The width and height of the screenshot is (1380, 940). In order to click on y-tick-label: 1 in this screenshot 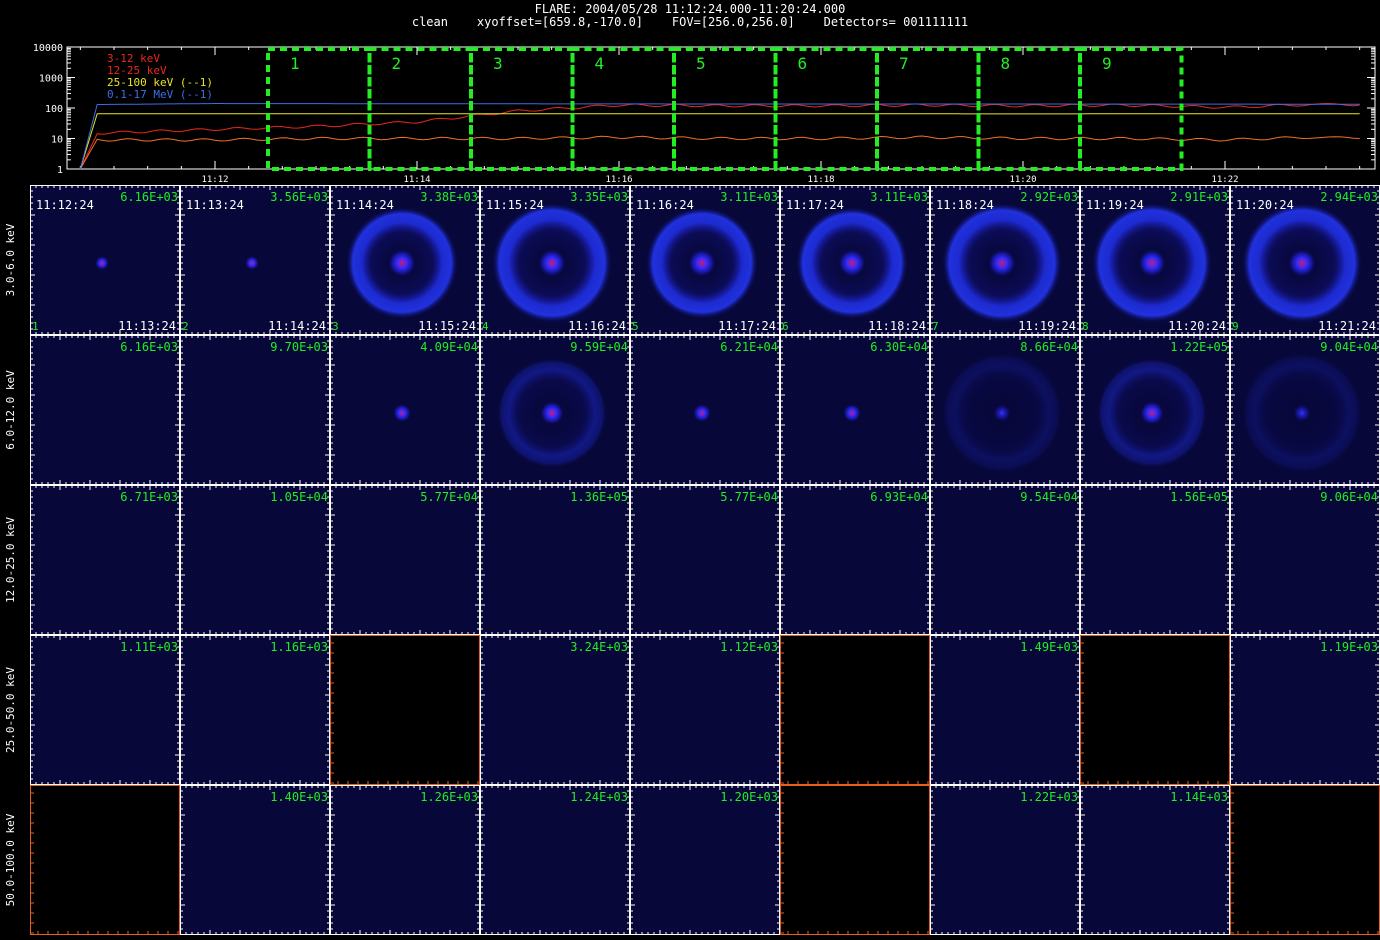, I will do `click(60, 170)`.